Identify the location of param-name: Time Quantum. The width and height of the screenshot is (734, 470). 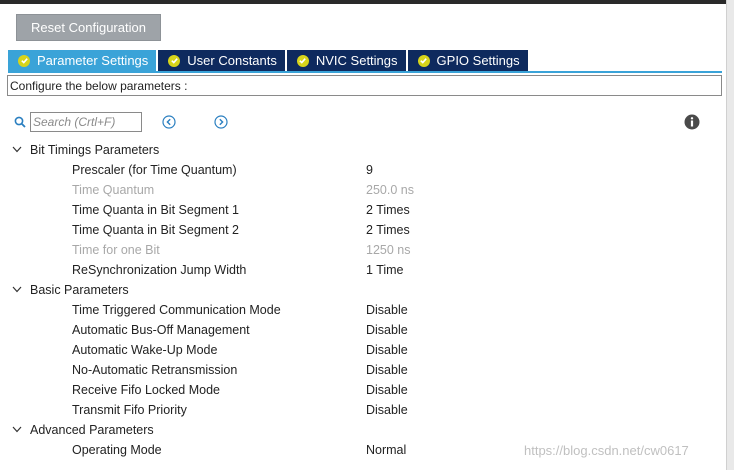
(113, 190).